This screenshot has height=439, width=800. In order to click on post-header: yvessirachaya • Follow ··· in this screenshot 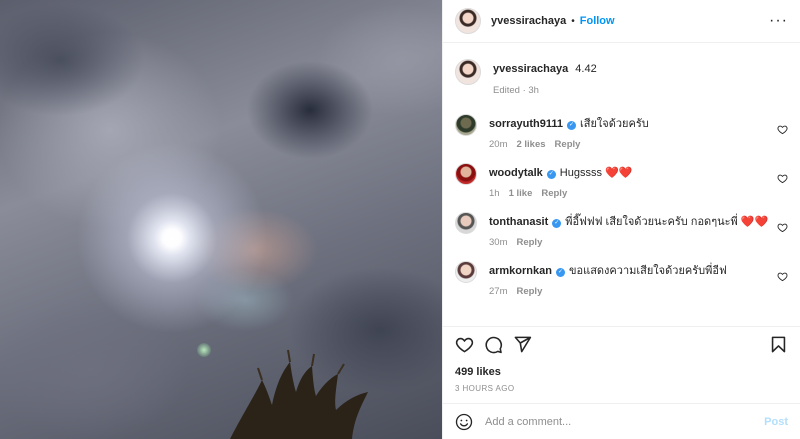, I will do `click(621, 21)`.